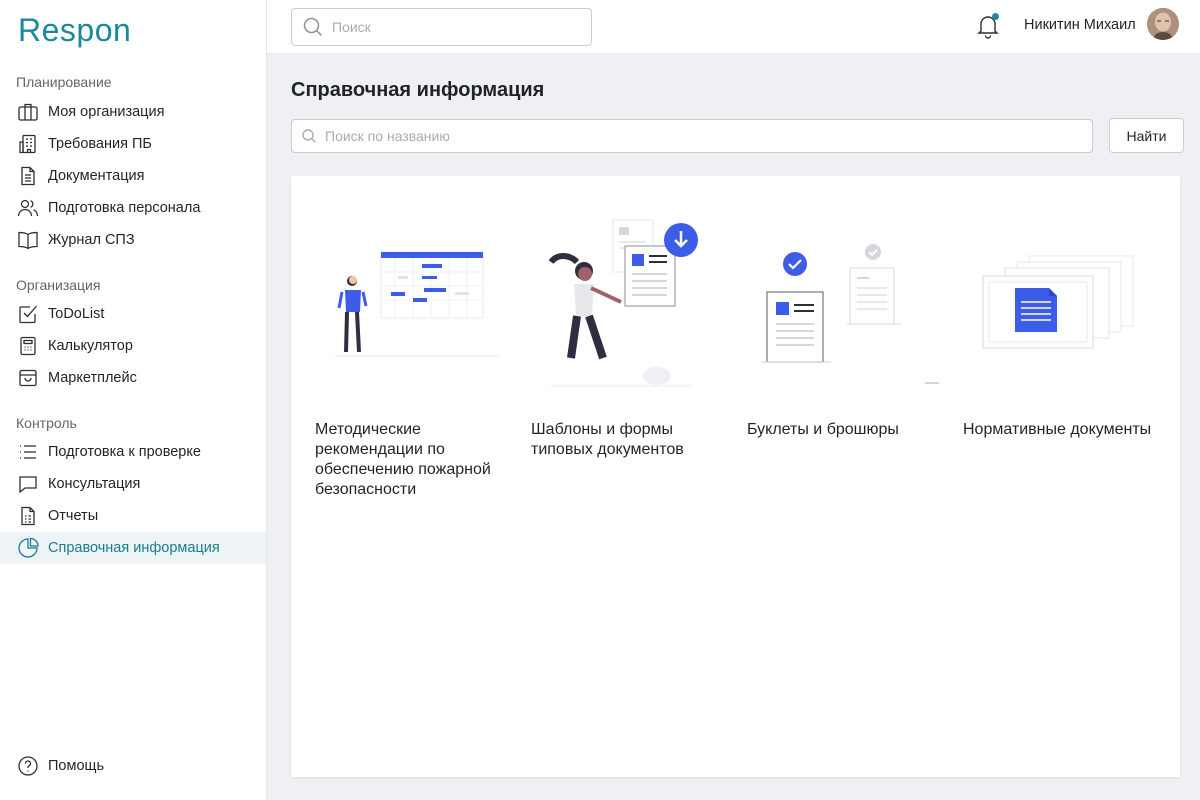 The image size is (1200, 800). I want to click on list-icon, so click(28, 452).